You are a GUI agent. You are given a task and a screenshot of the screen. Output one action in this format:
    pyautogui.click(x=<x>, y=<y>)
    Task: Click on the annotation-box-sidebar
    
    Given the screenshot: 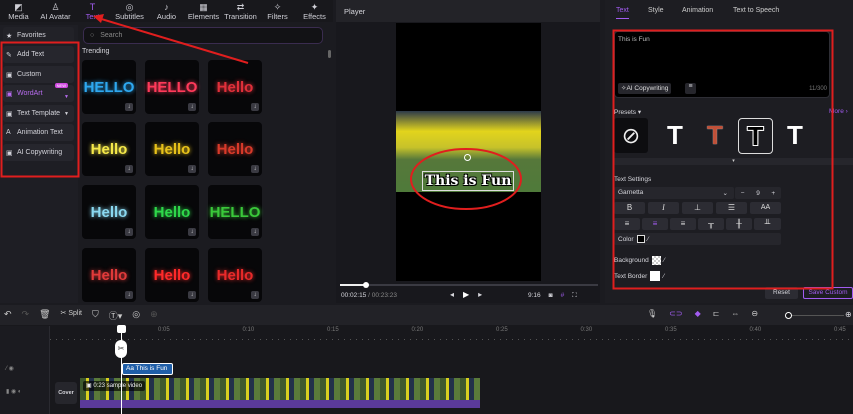 What is the action you would take?
    pyautogui.click(x=40, y=109)
    